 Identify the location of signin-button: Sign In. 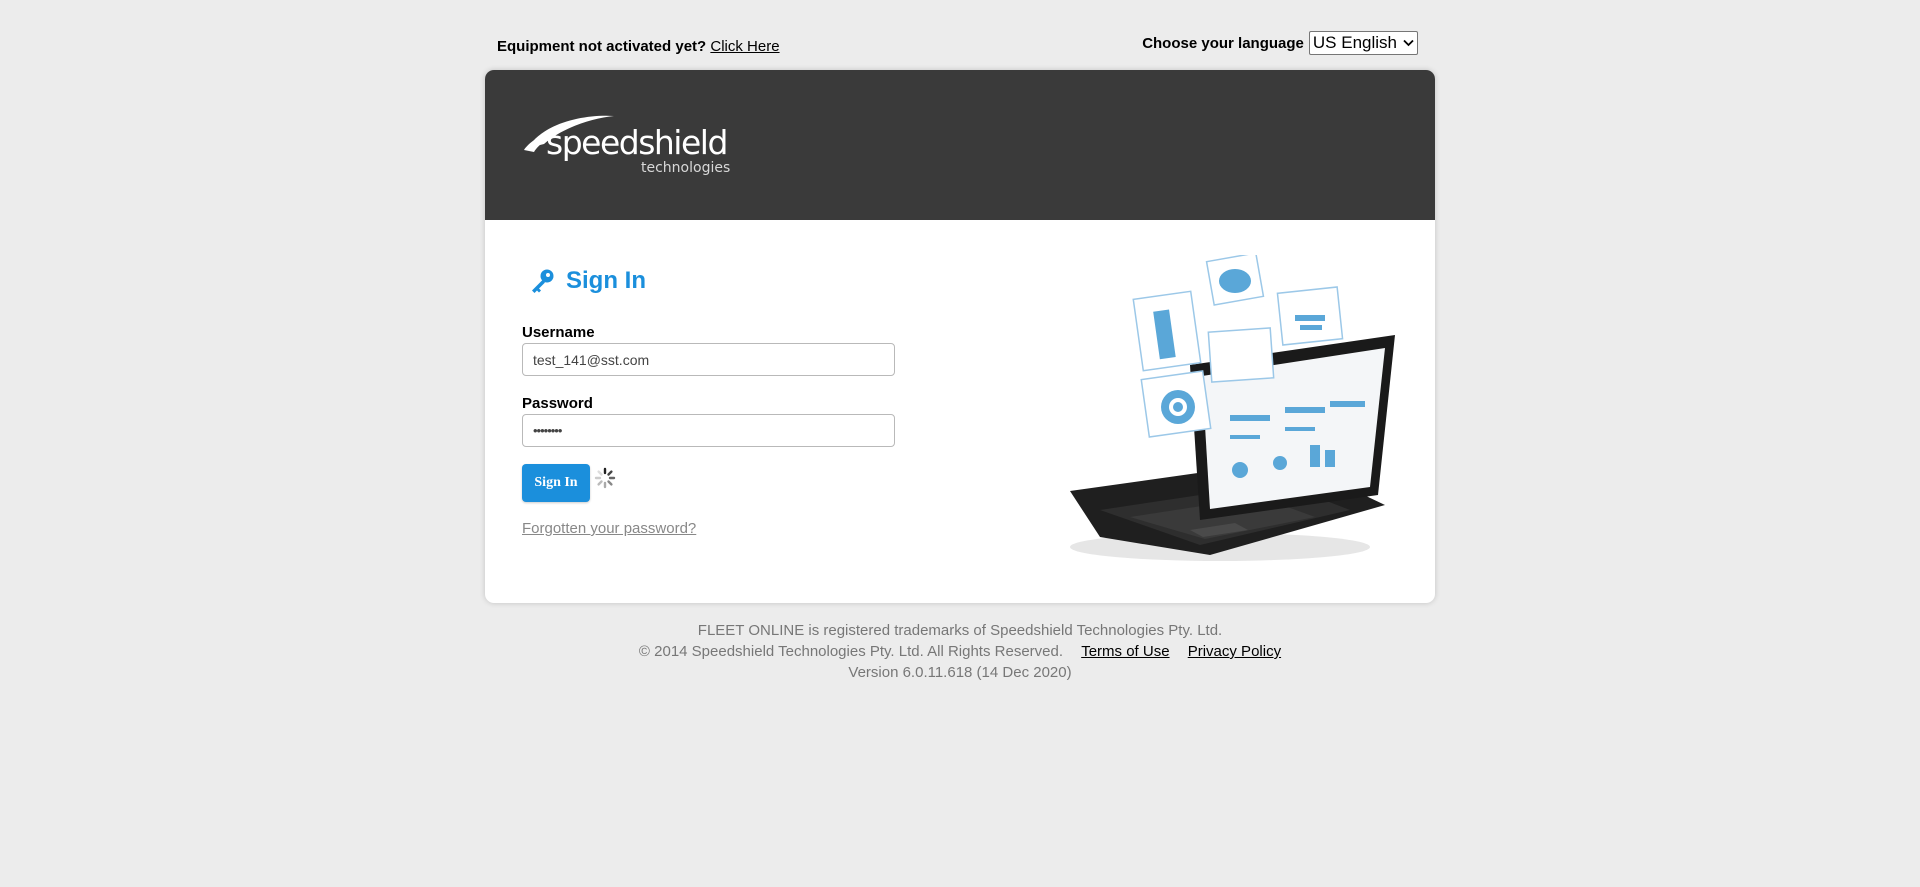
(556, 483).